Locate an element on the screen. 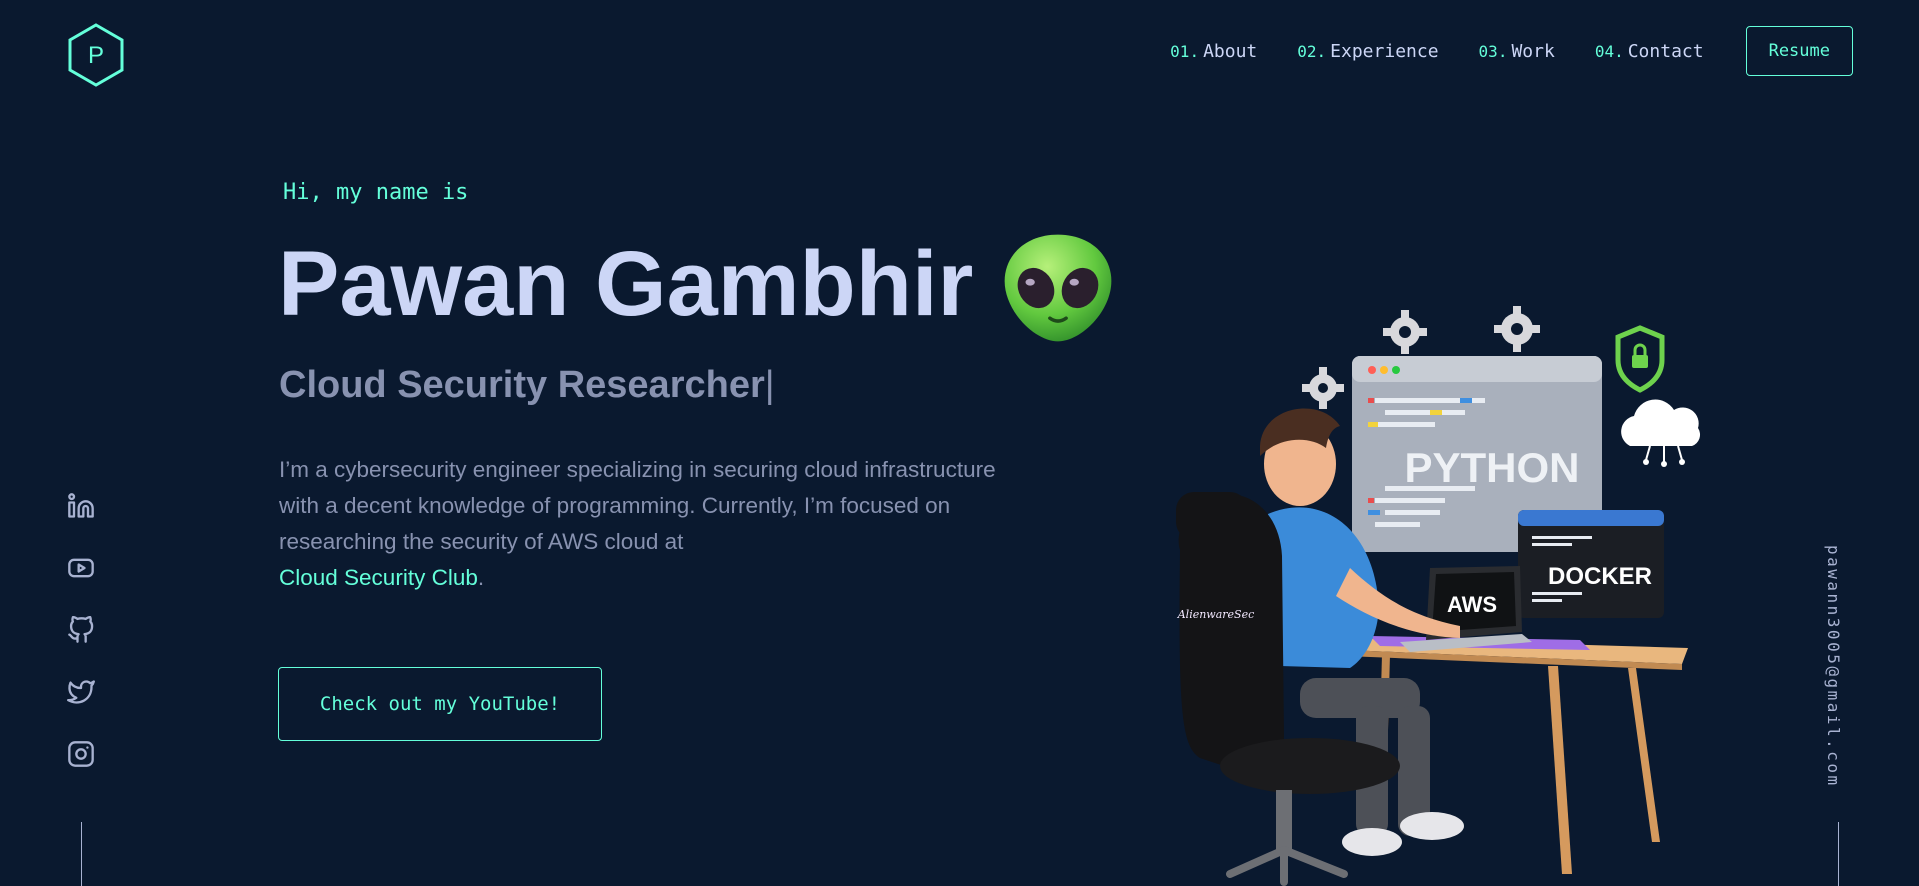 The height and width of the screenshot is (886, 1919). nav-item-experience: 02. Experience is located at coordinates (1367, 51).